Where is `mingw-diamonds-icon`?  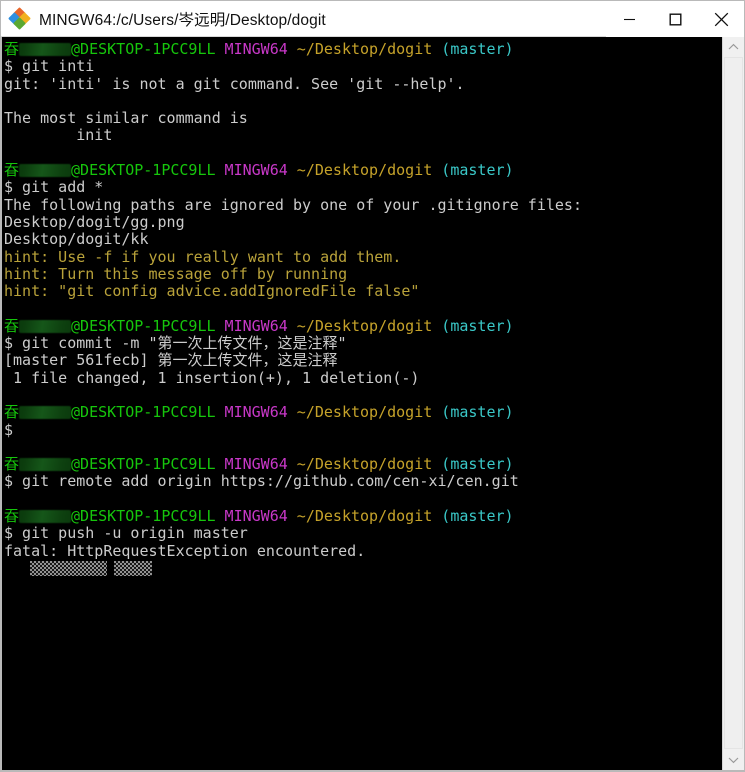 mingw-diamonds-icon is located at coordinates (19, 18).